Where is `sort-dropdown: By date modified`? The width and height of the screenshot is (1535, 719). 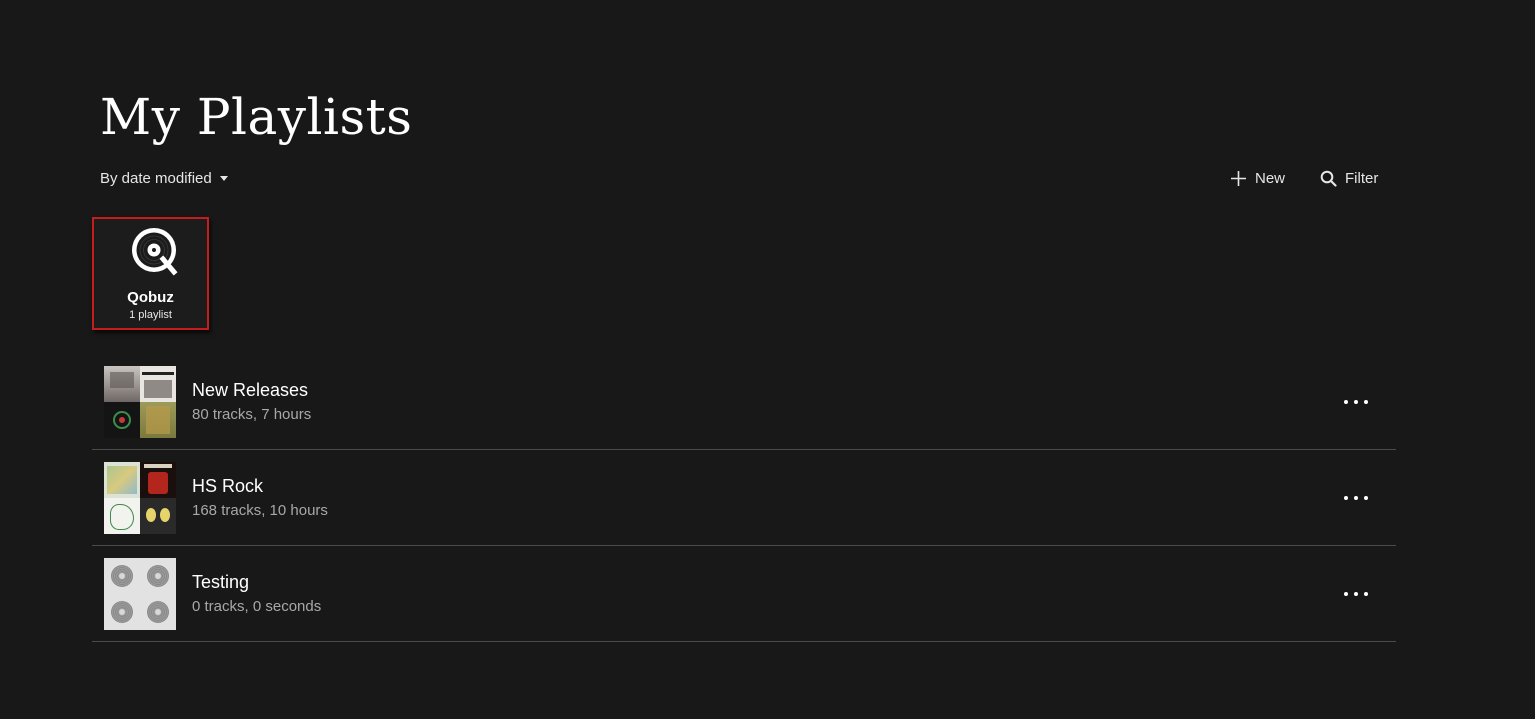 sort-dropdown: By date modified is located at coordinates (164, 178).